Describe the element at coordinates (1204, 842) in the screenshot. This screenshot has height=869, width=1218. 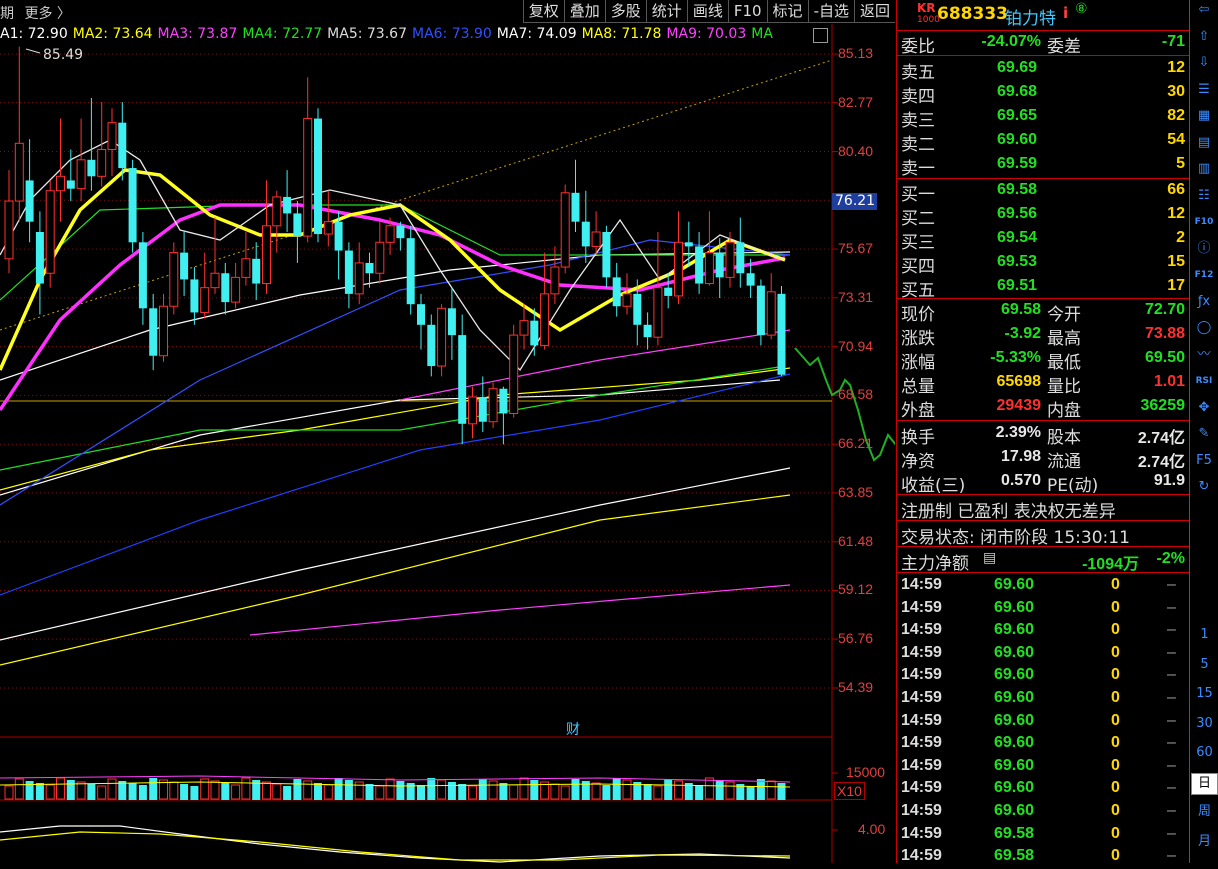
I see `period-button: 月` at that location.